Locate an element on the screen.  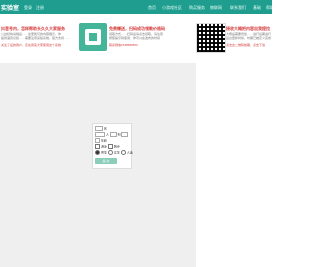
ad-desc-line: 后台更新时候，时期已被定义完成 is located at coordinates (249, 38).